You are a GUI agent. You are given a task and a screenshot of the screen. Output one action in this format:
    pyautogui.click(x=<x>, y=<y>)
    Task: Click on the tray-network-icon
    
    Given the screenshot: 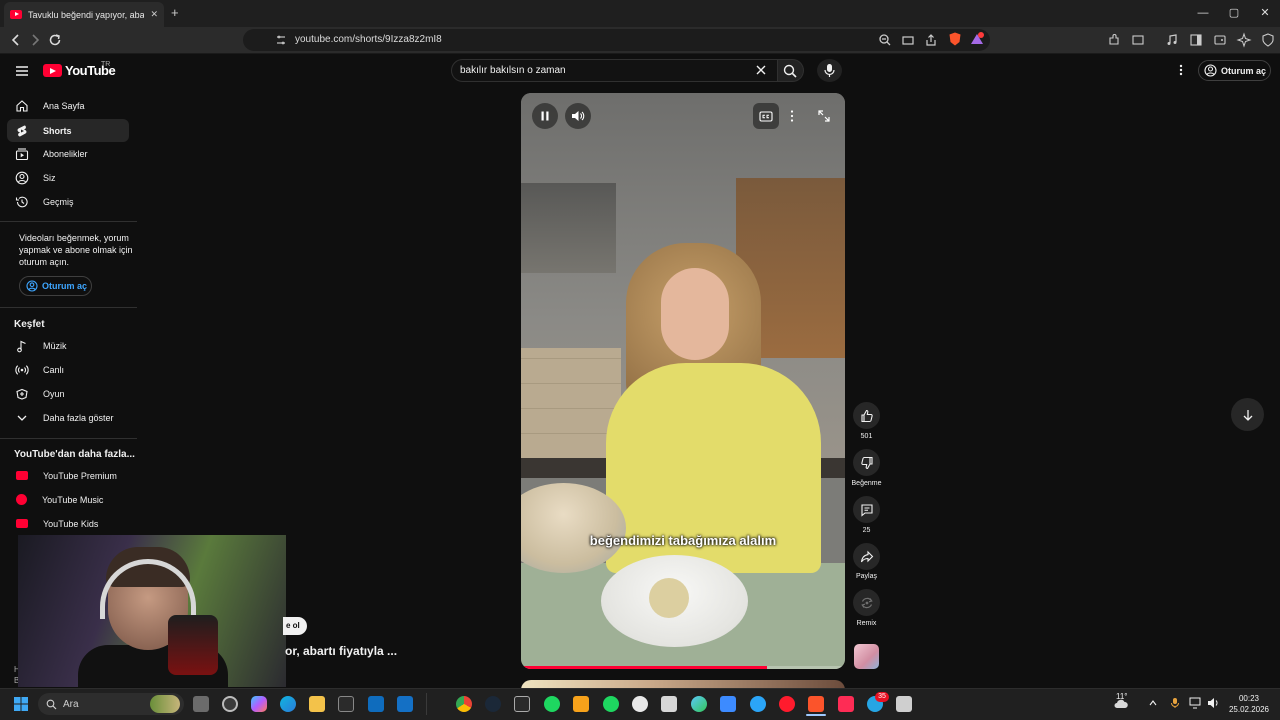 What is the action you would take?
    pyautogui.click(x=1196, y=703)
    